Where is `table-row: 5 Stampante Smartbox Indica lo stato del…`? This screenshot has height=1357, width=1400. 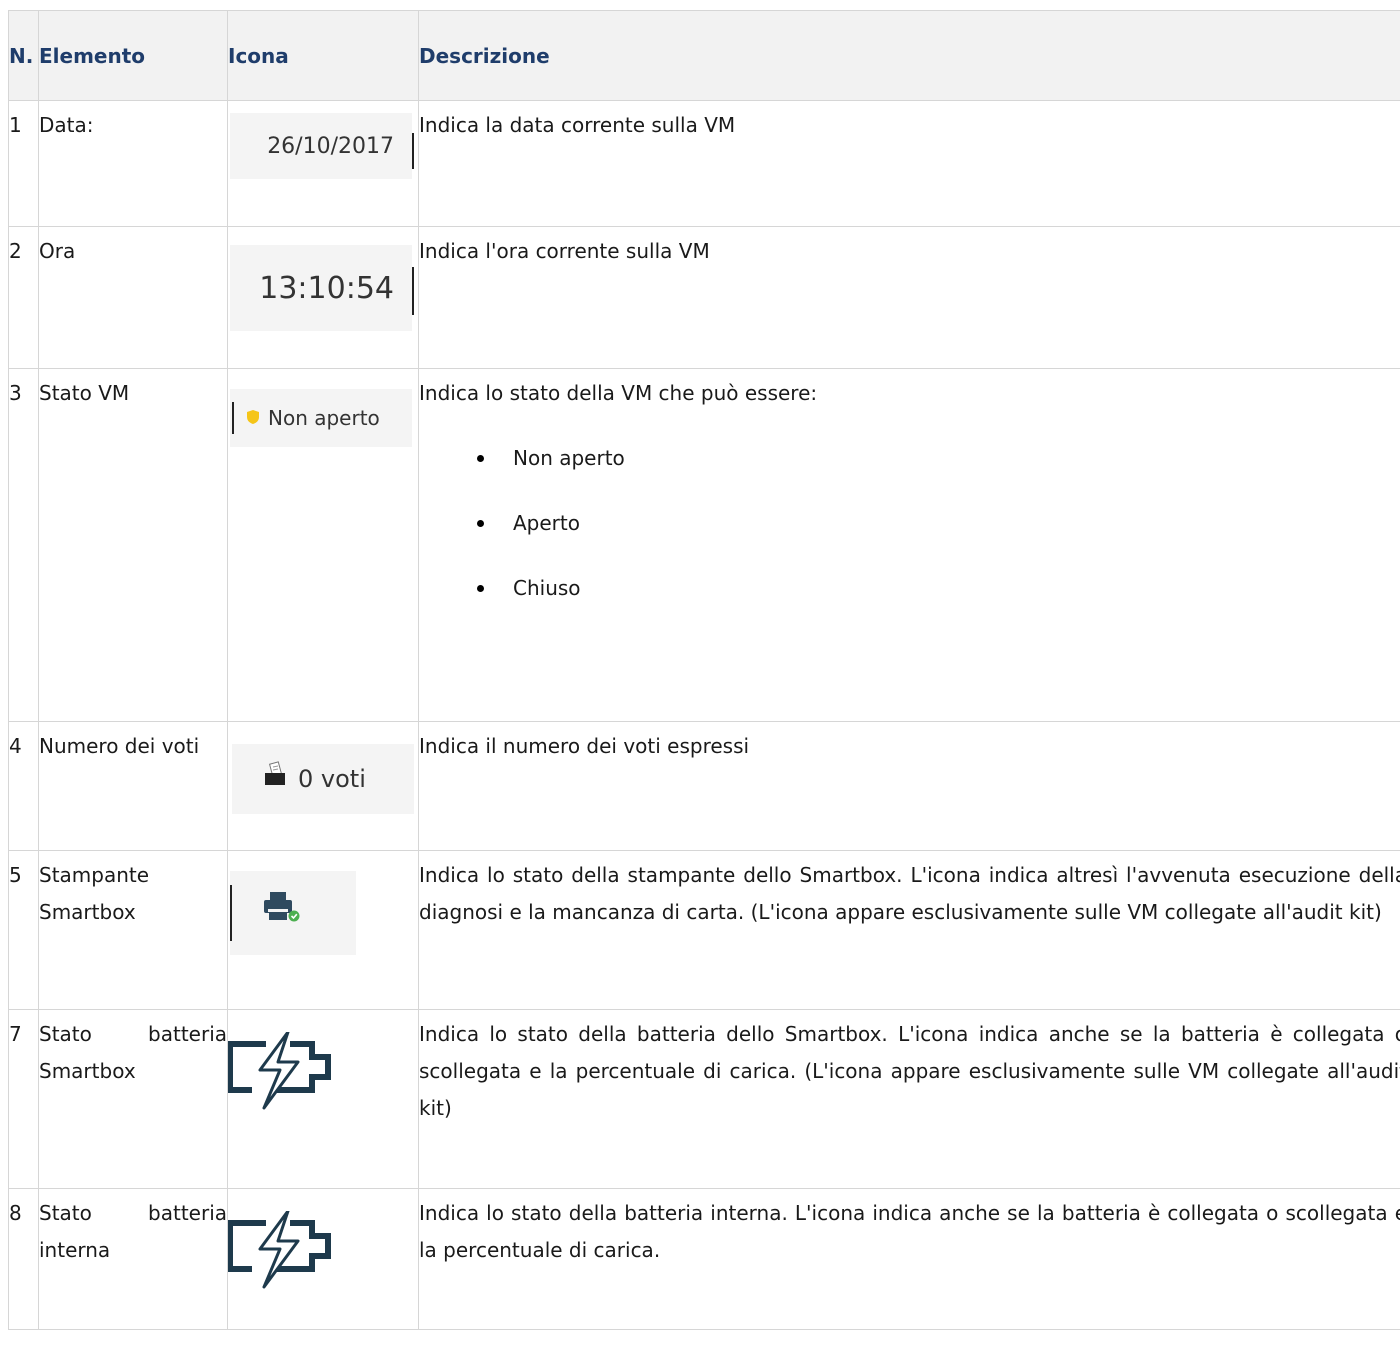
table-row: 5 Stampante Smartbox Indica lo stato del… is located at coordinates (704, 930).